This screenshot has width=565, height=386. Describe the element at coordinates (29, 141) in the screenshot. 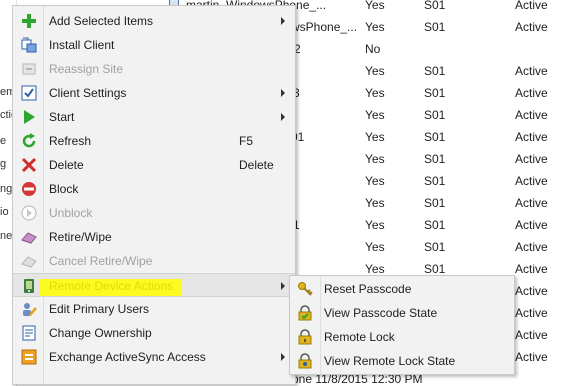

I see `refresh-icon` at that location.